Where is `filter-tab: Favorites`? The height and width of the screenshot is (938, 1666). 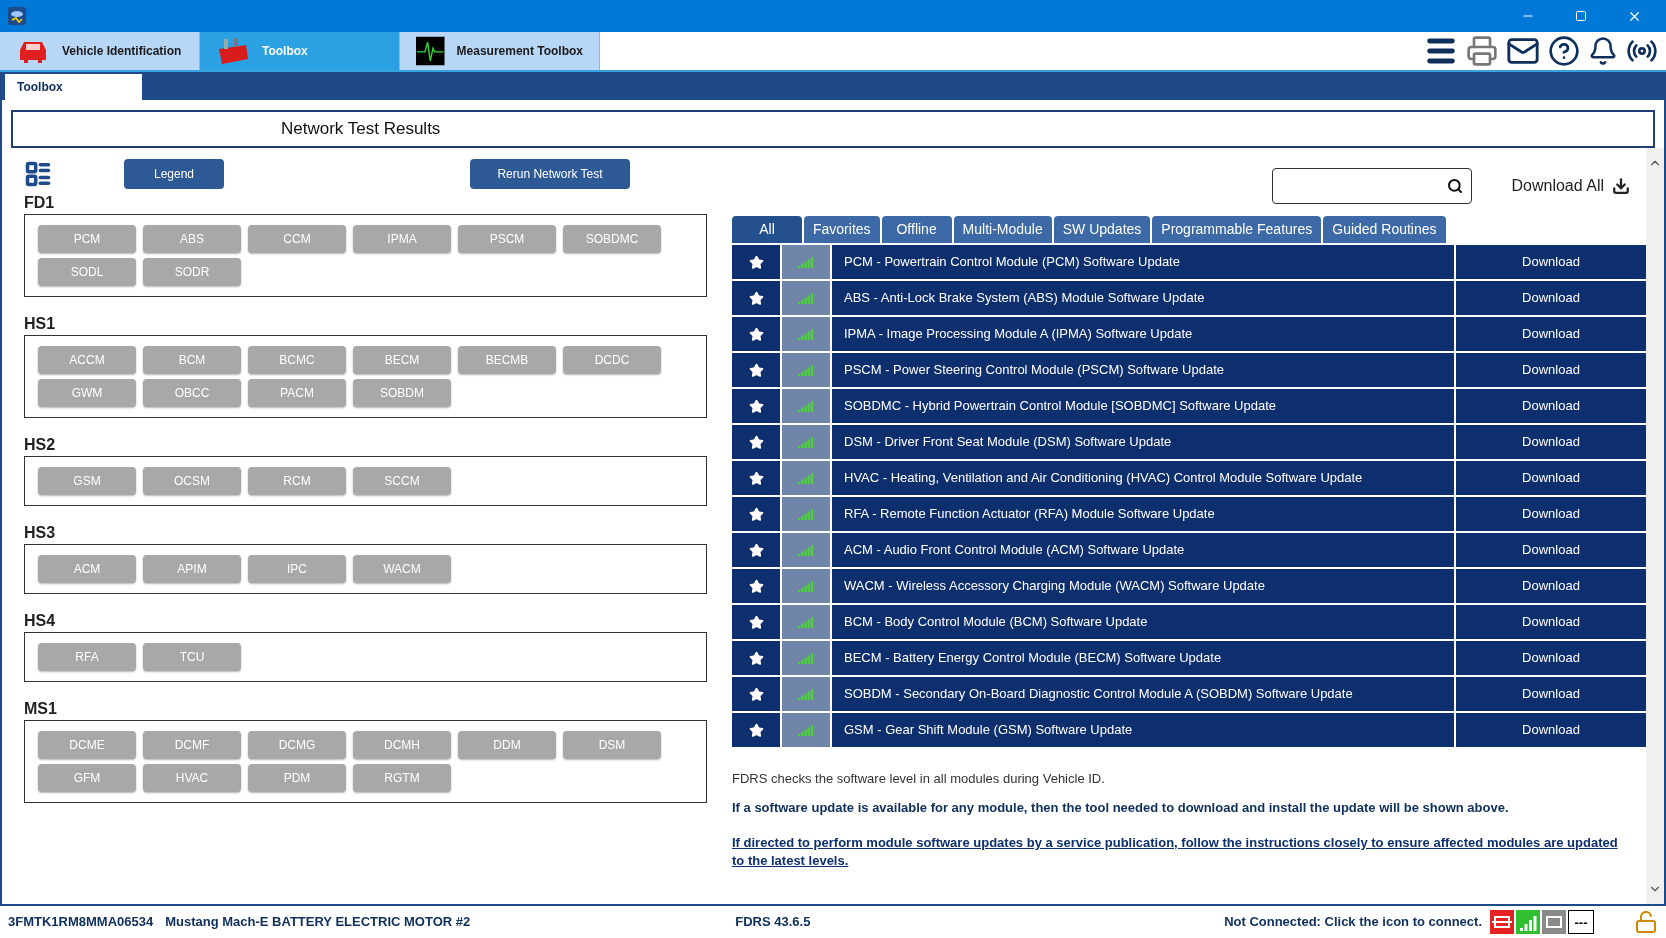 filter-tab: Favorites is located at coordinates (842, 229).